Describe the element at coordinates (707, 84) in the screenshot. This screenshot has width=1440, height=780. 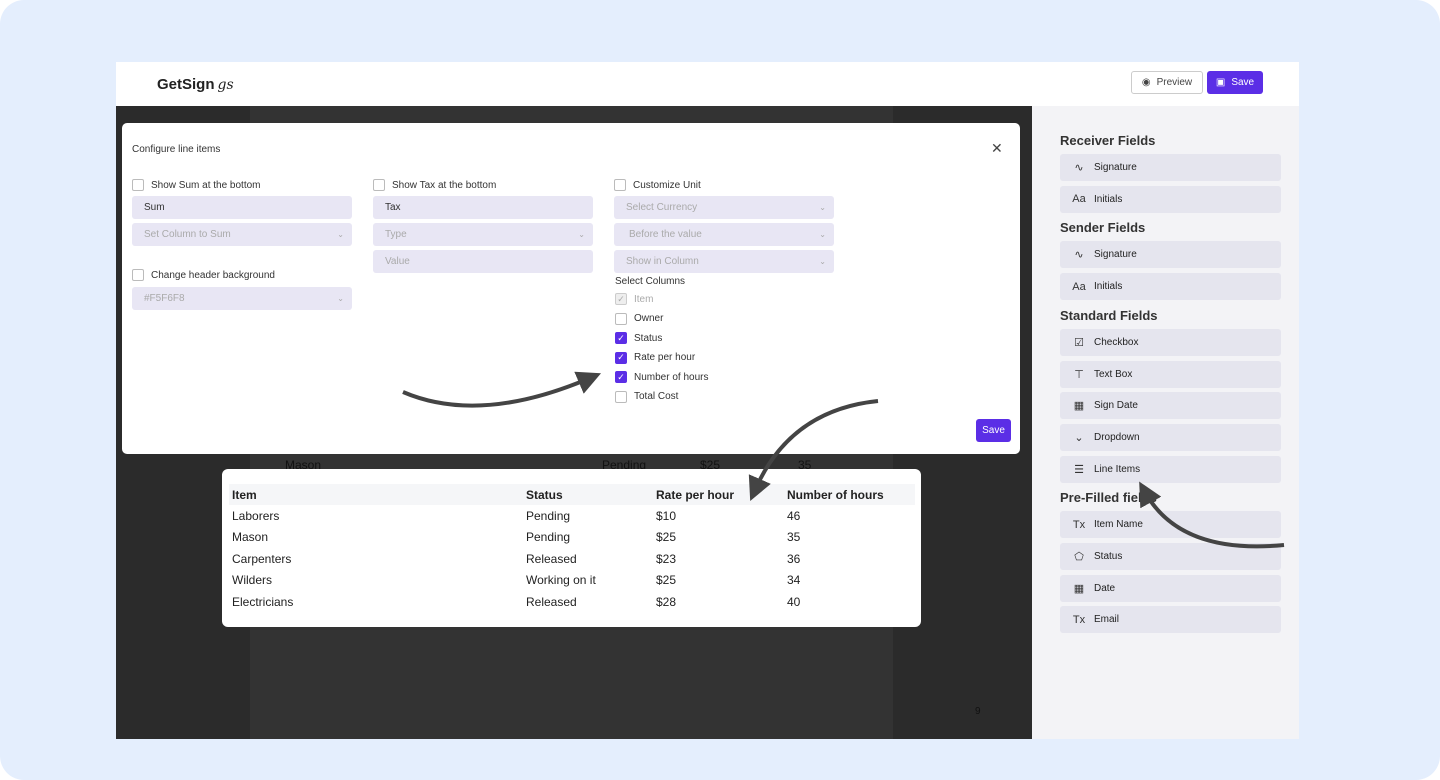
I see `header: GetSign gs ◉ Preview ▣ Save` at that location.